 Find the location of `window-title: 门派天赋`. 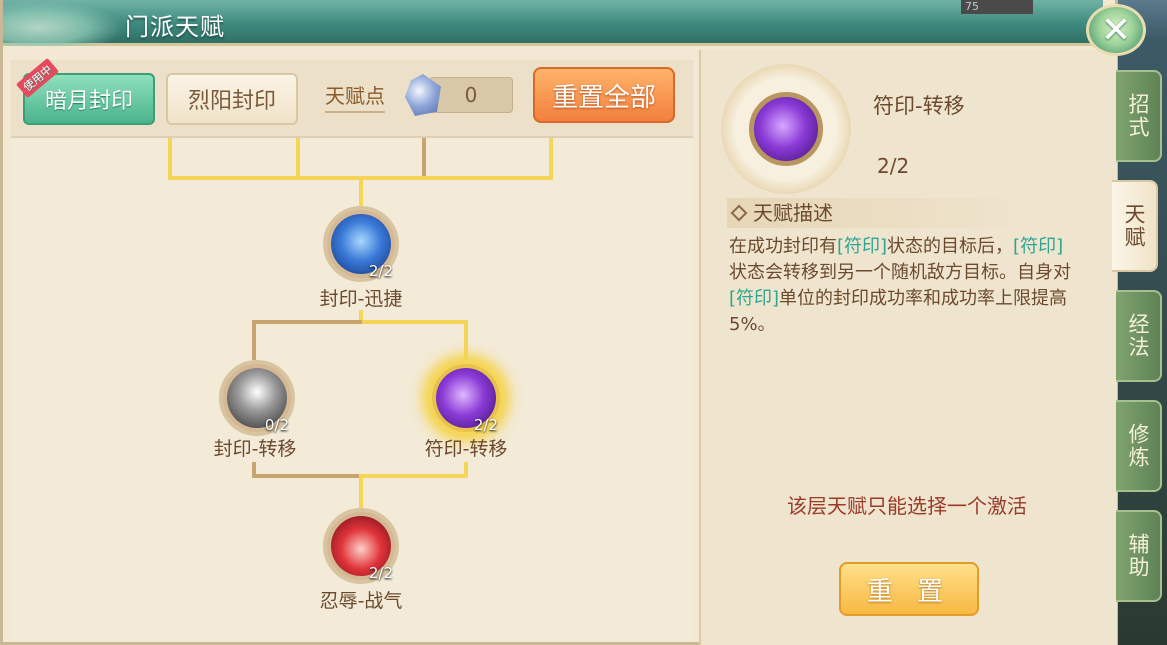

window-title: 门派天赋 is located at coordinates (175, 27).